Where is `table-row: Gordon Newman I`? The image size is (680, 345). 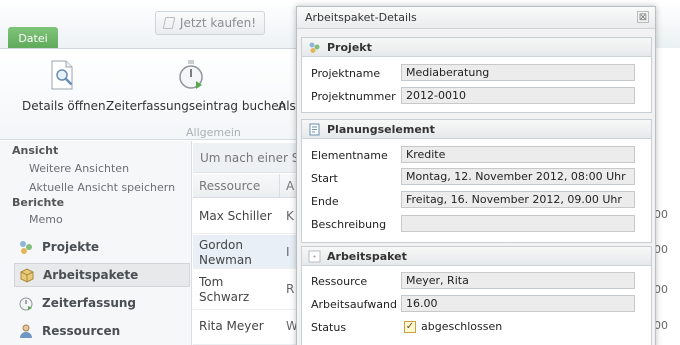 table-row: Gordon Newman I is located at coordinates (248, 252).